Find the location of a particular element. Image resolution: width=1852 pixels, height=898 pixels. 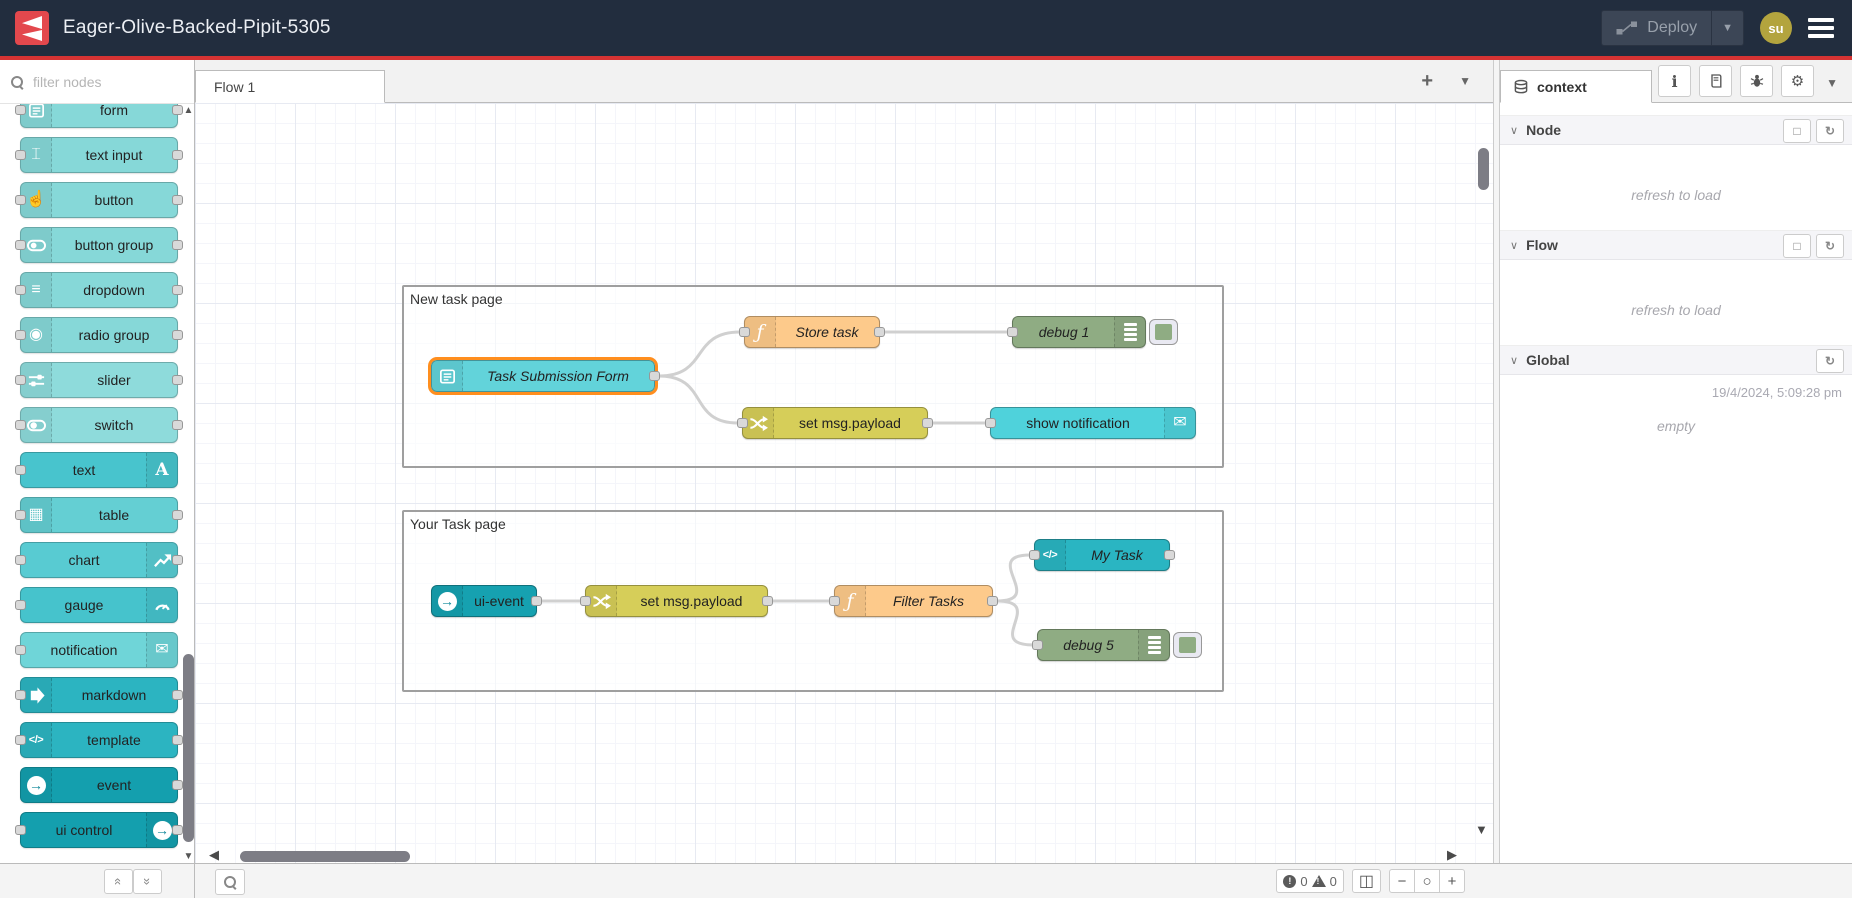

palette-node-gauge: gauge is located at coordinates (96, 605).